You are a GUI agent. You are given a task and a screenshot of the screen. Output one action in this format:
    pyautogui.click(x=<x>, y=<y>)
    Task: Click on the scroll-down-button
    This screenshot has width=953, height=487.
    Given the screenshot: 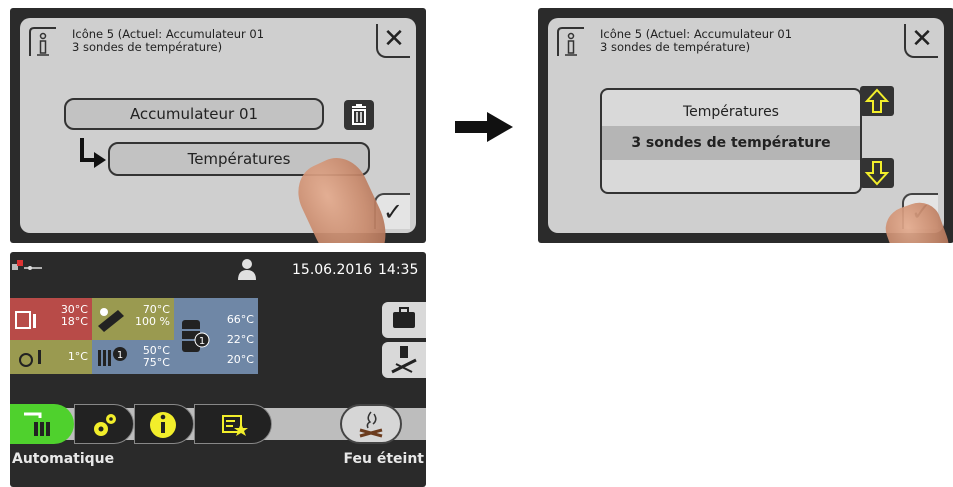 What is the action you would take?
    pyautogui.click(x=877, y=173)
    